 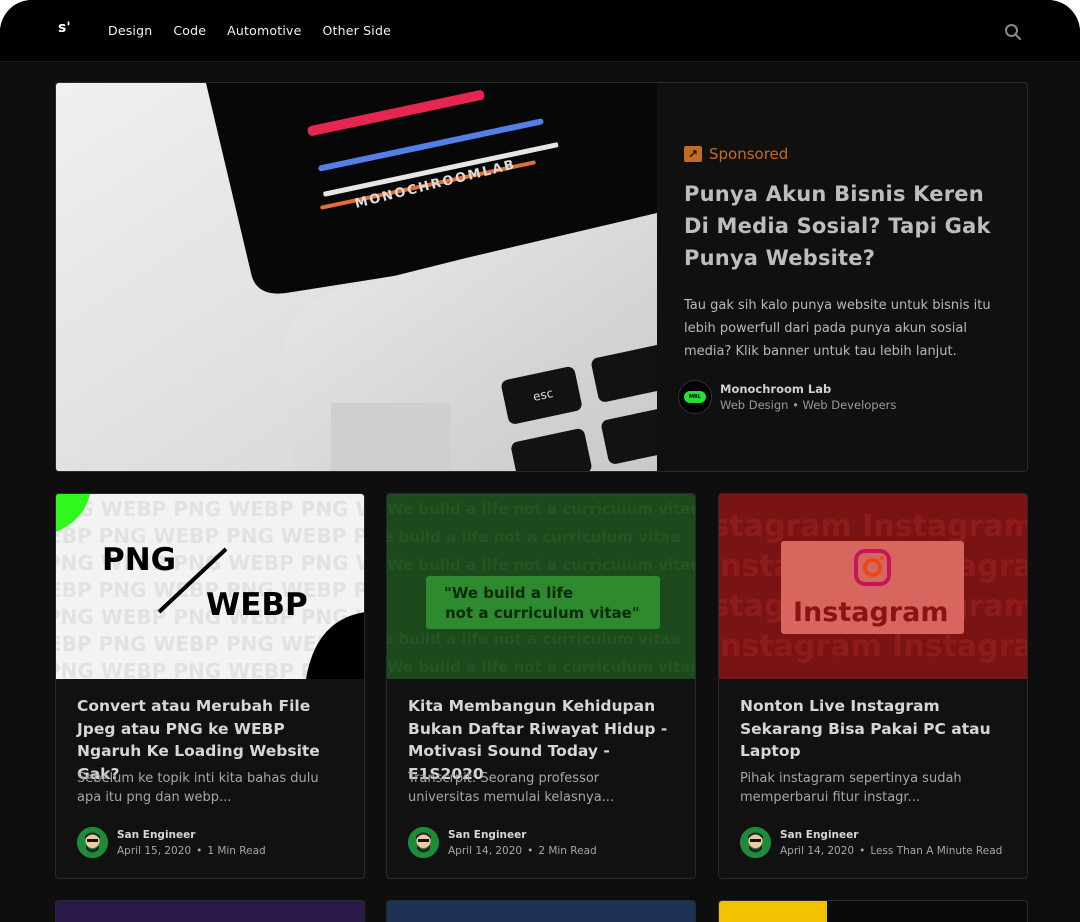 I want to click on svg-text: PNG WEBP PNG WEBP PNG WEBP, so click(x=210, y=509).